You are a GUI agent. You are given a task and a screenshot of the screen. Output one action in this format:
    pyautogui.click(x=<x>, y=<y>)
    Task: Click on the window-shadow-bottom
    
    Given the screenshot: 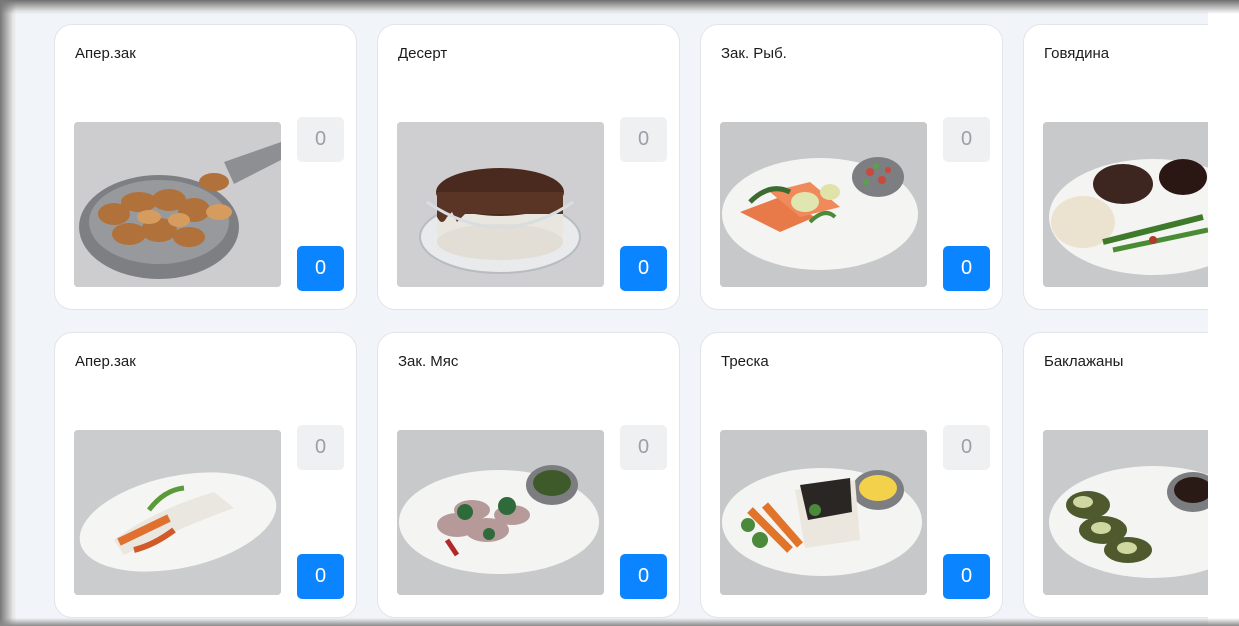 What is the action you would take?
    pyautogui.click(x=619, y=622)
    